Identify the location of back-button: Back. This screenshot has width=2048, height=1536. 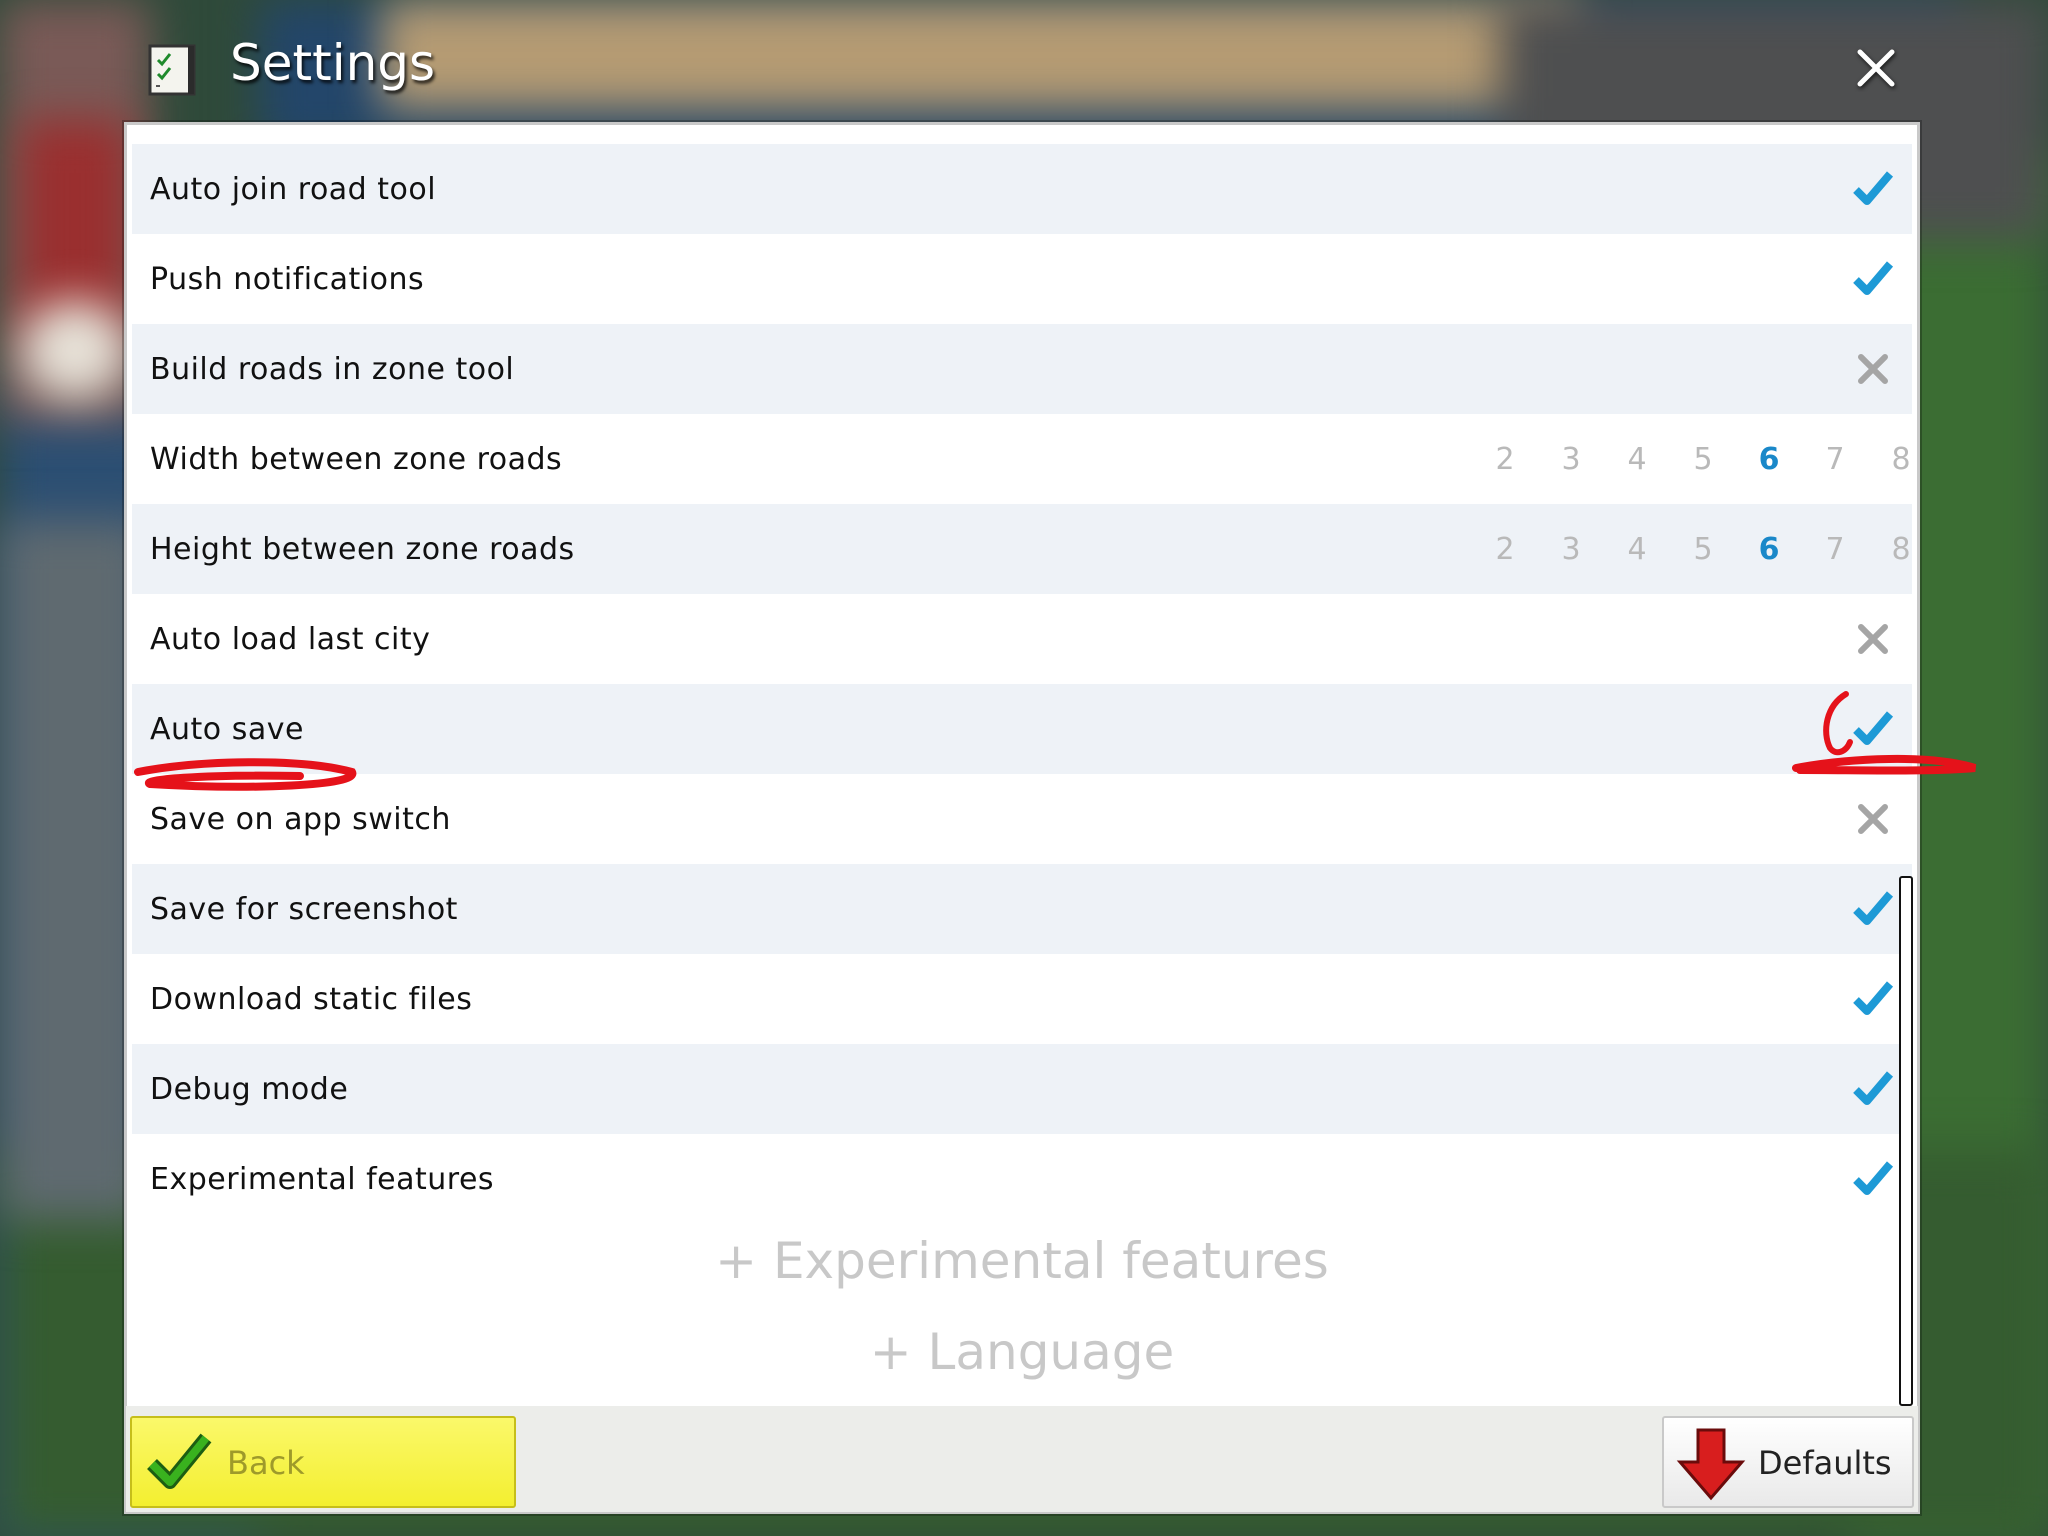
(323, 1462).